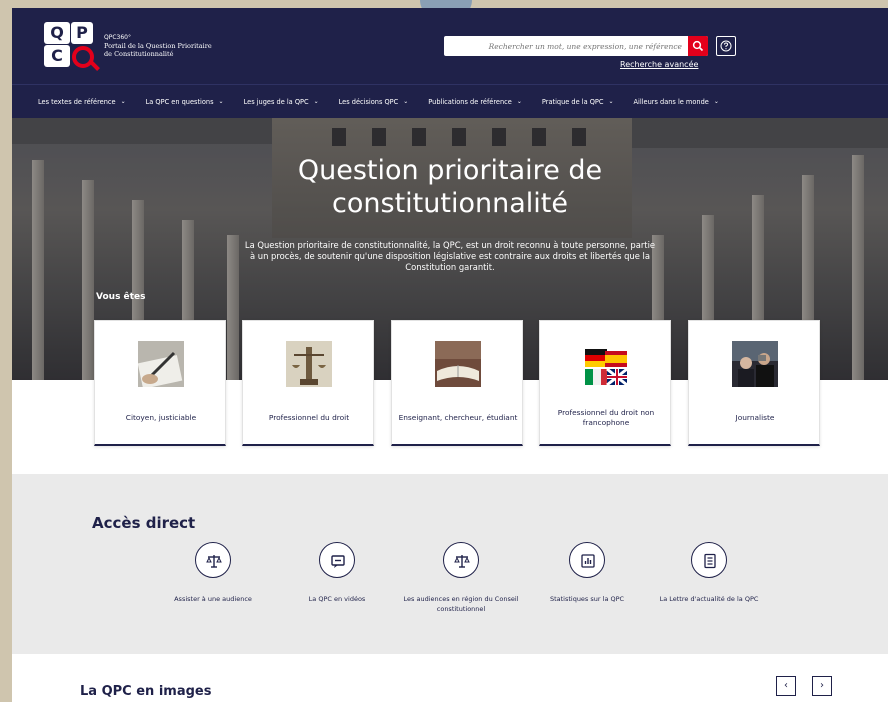 Image resolution: width=888 pixels, height=702 pixels. I want to click on card-label: Professionnel du droit, so click(309, 417).